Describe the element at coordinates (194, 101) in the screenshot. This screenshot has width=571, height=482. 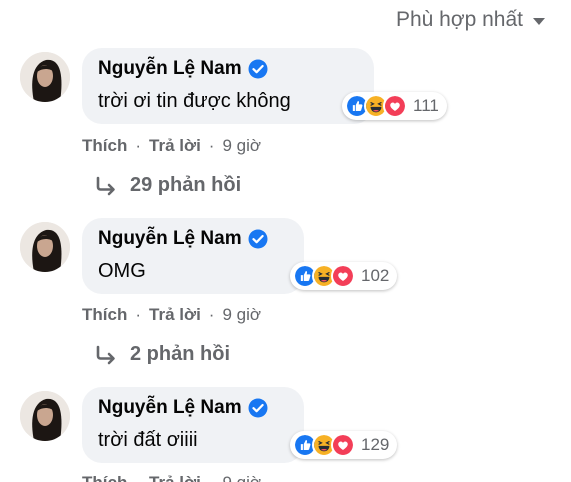
I see `comment-text: trời ơi tin được không` at that location.